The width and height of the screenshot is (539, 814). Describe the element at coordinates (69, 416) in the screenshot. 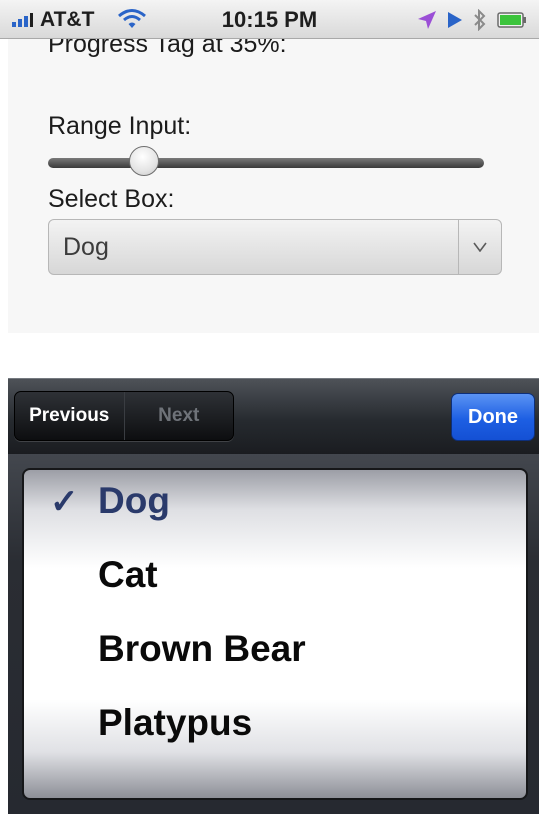

I see `previous-button: Previous` at that location.